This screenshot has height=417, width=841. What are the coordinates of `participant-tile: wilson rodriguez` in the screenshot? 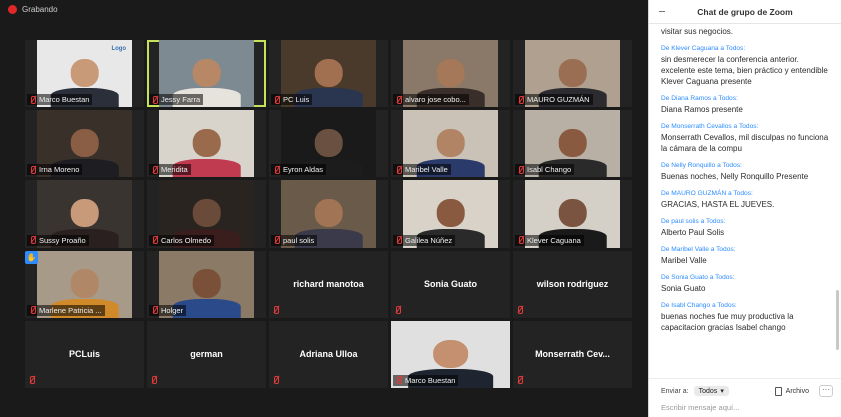 It's located at (572, 284).